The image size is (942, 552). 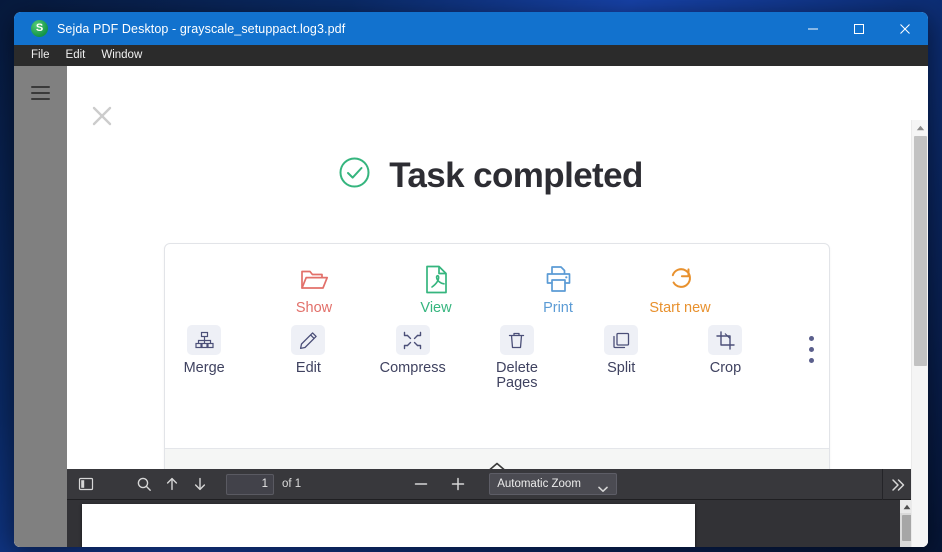 I want to click on action-edit: Edit, so click(x=308, y=349).